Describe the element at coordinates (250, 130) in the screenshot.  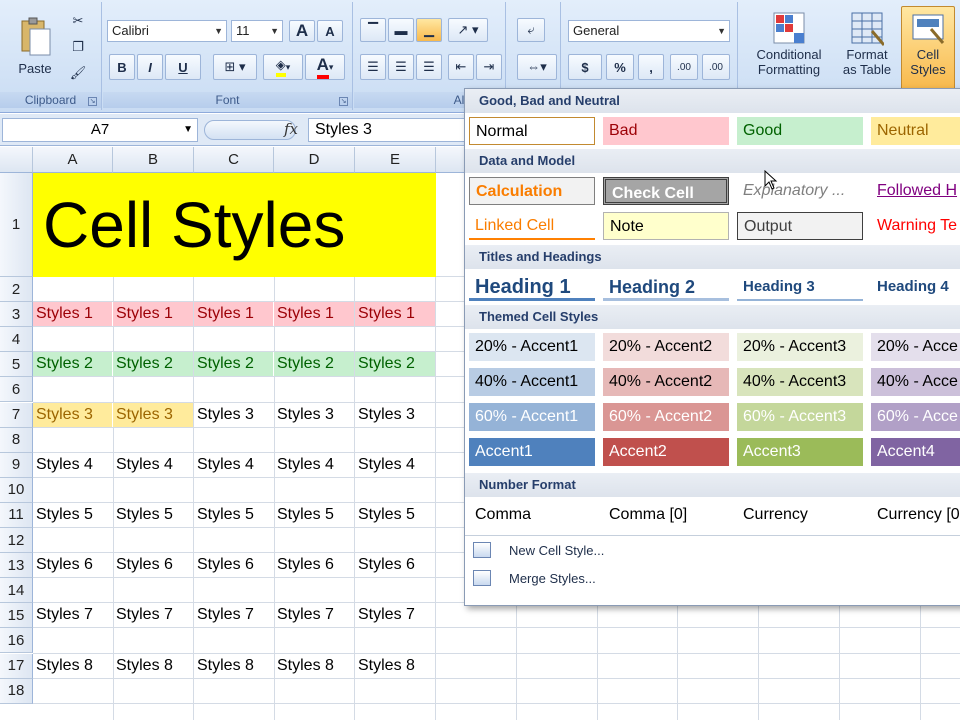
I see `formula-bar-handle` at that location.